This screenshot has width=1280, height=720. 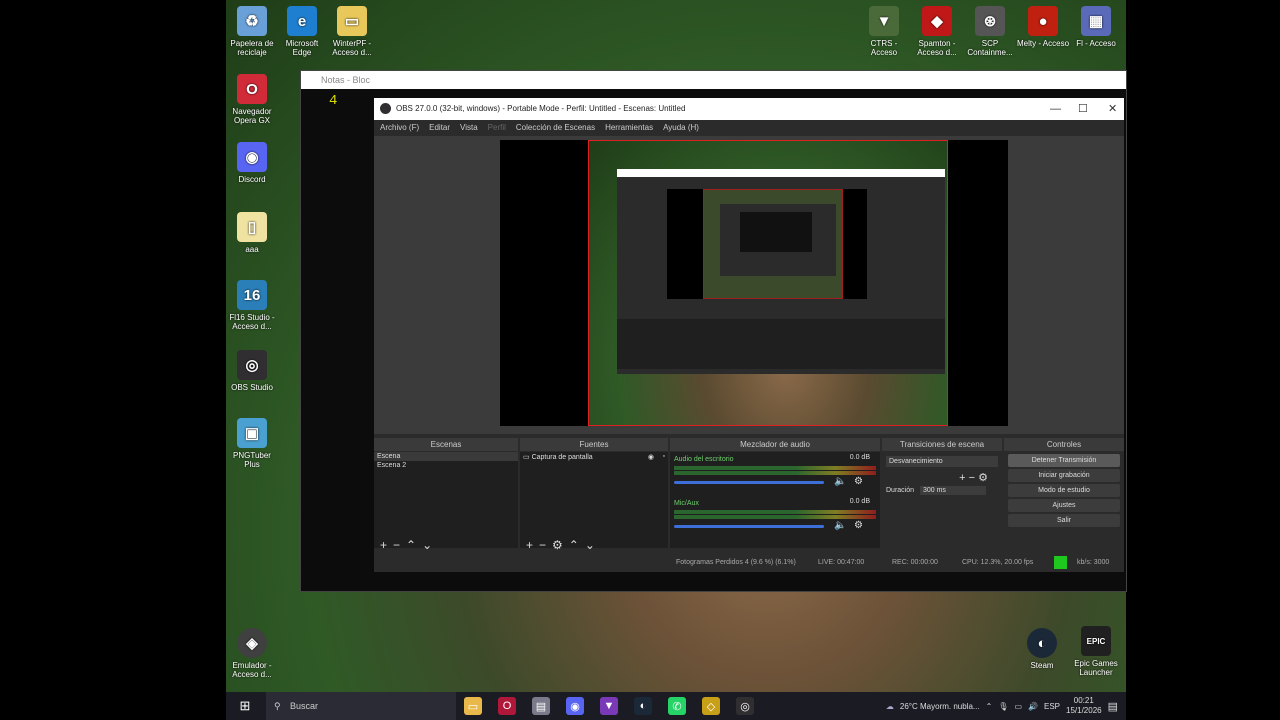 What do you see at coordinates (396, 545) in the screenshot?
I see `remove-scene-button: −` at bounding box center [396, 545].